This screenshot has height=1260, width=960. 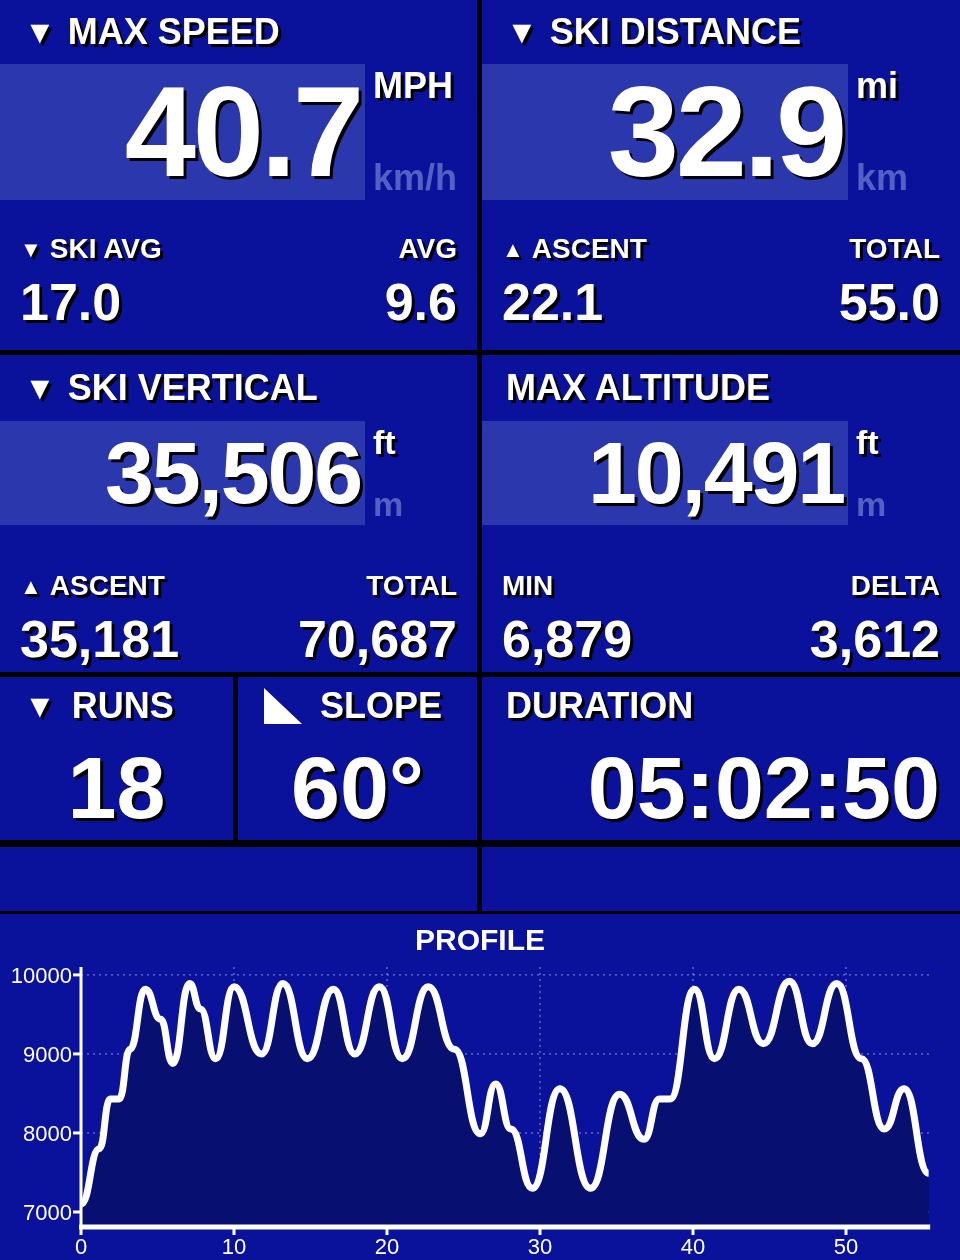 I want to click on stat-label: DELTA, so click(x=895, y=586).